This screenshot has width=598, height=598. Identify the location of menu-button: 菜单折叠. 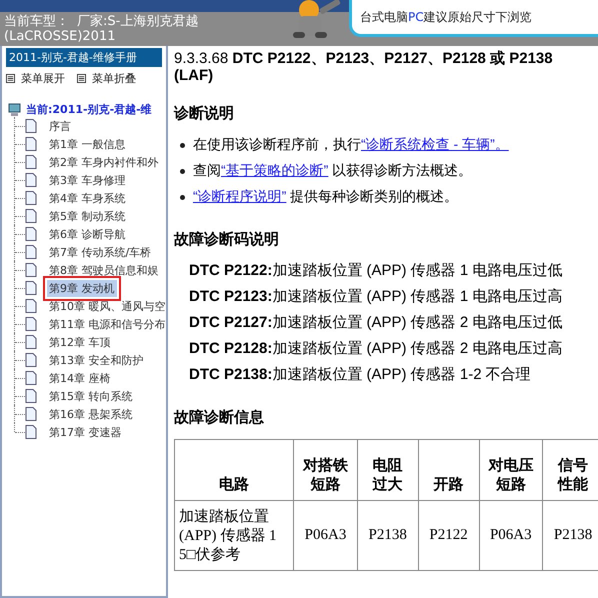
(106, 78).